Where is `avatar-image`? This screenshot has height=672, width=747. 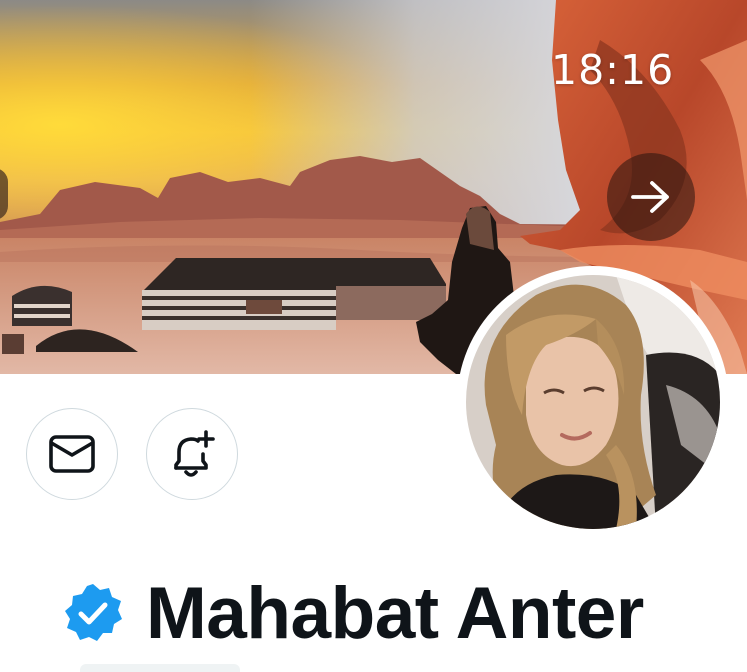
avatar-image is located at coordinates (593, 402).